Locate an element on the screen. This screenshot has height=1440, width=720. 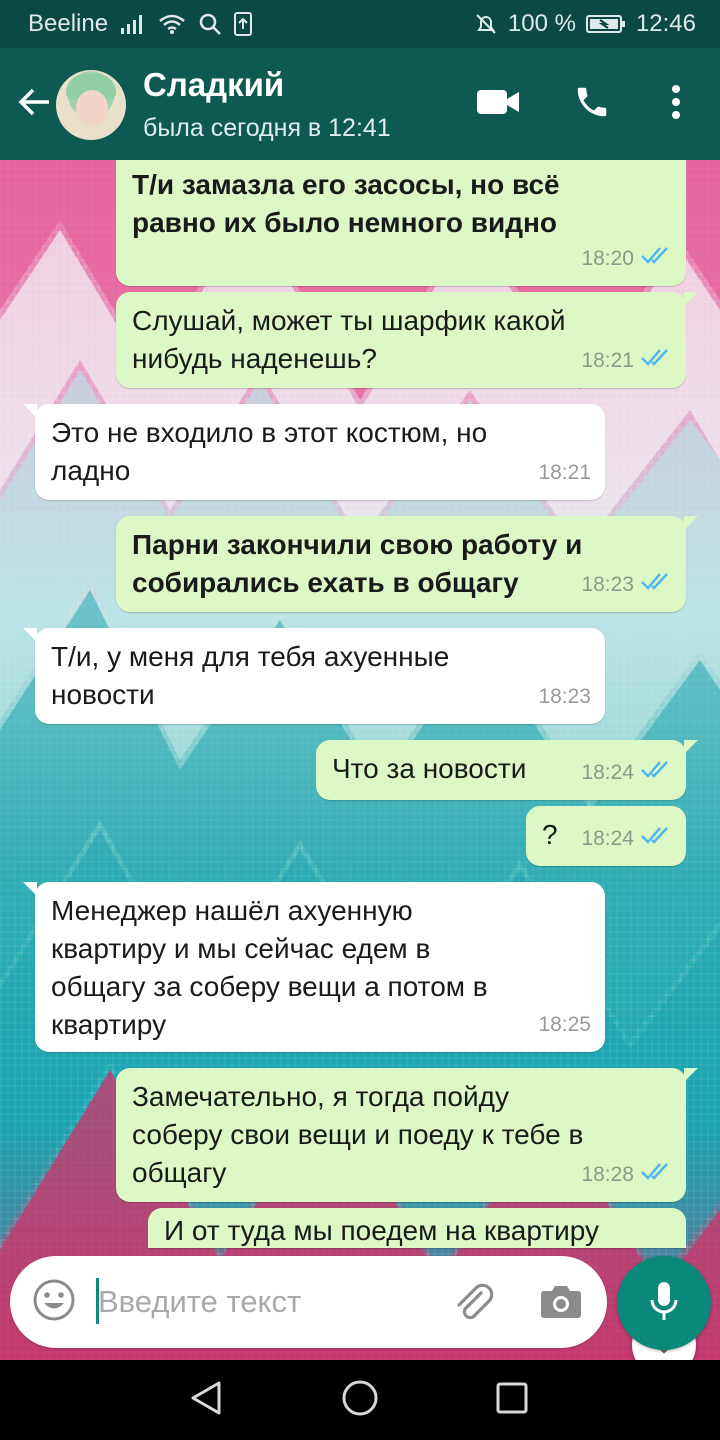
message-meta: 18:20 is located at coordinates (626, 259).